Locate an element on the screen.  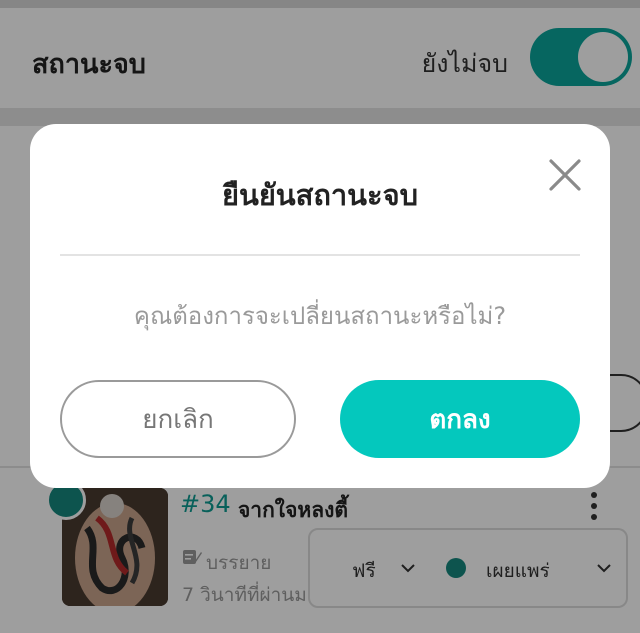
close-icon is located at coordinates (565, 175).